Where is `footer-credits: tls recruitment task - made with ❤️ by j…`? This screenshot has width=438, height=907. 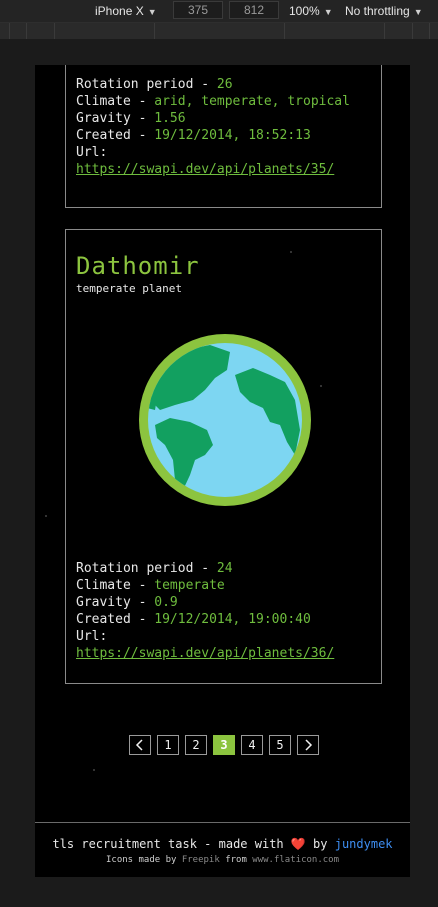
footer-credits: tls recruitment task - made with ❤️ by j… is located at coordinates (222, 844).